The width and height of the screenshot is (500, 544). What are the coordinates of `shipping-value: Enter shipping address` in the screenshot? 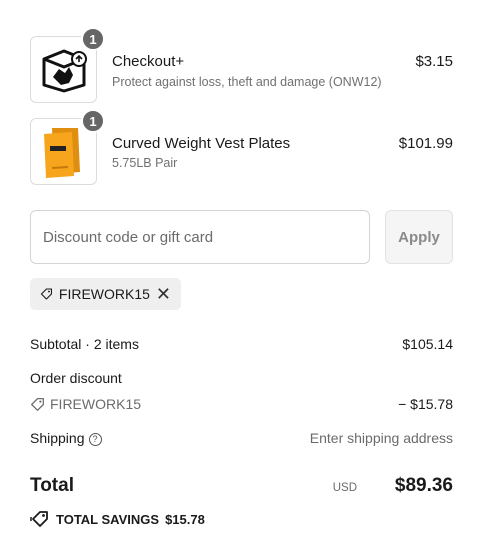 It's located at (381, 438).